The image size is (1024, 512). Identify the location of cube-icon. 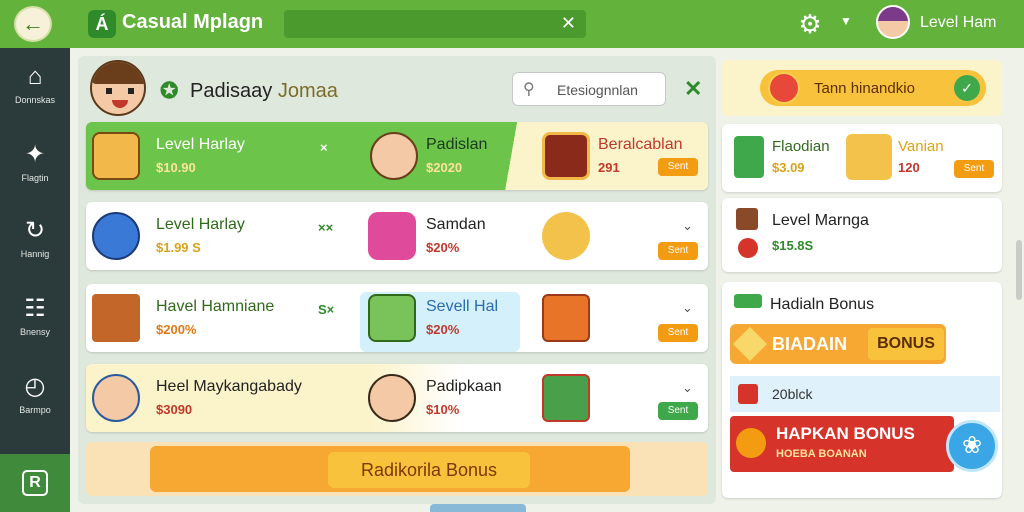
(566, 318).